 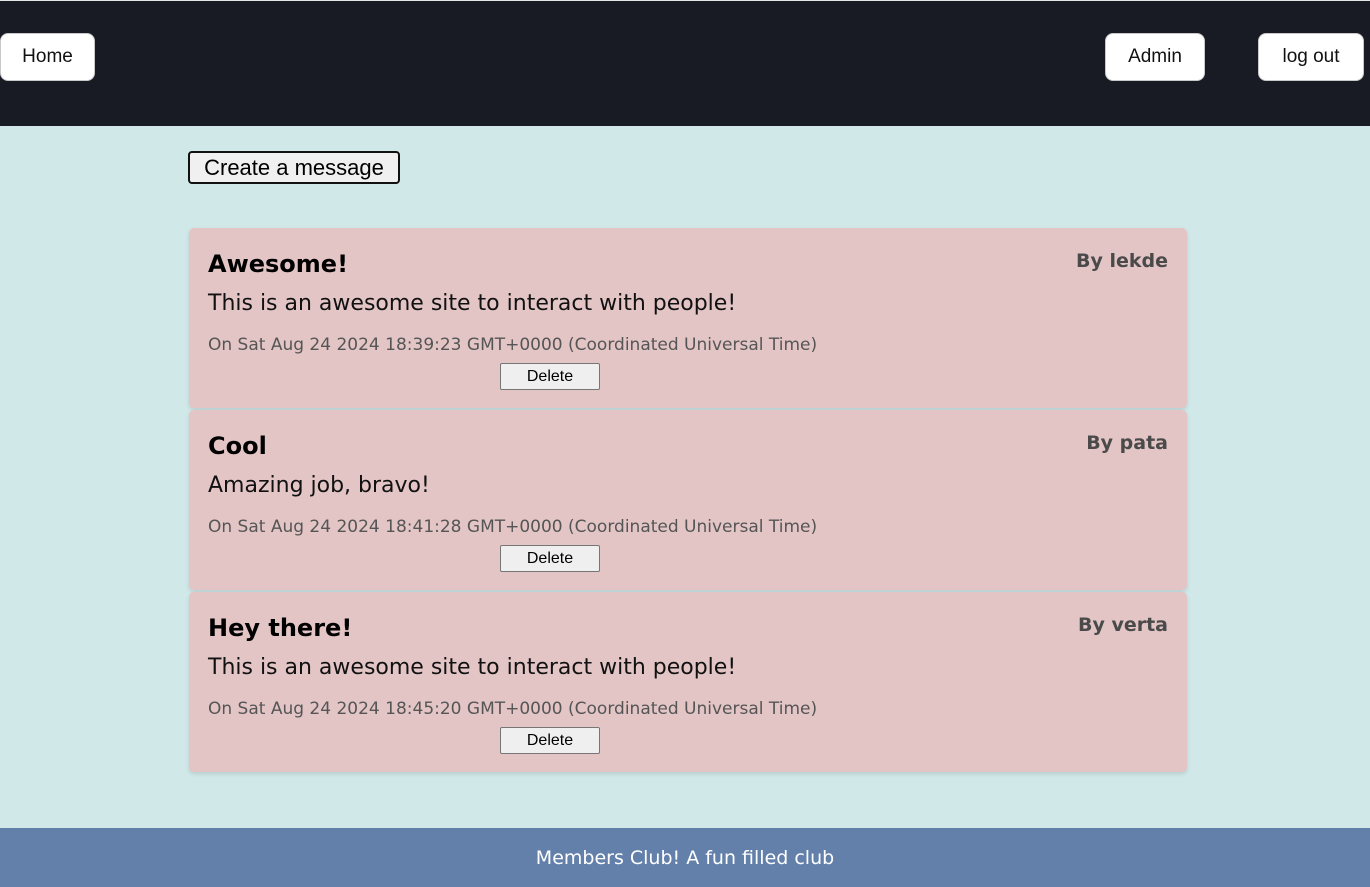 What do you see at coordinates (47, 57) in the screenshot?
I see `home-button: Home` at bounding box center [47, 57].